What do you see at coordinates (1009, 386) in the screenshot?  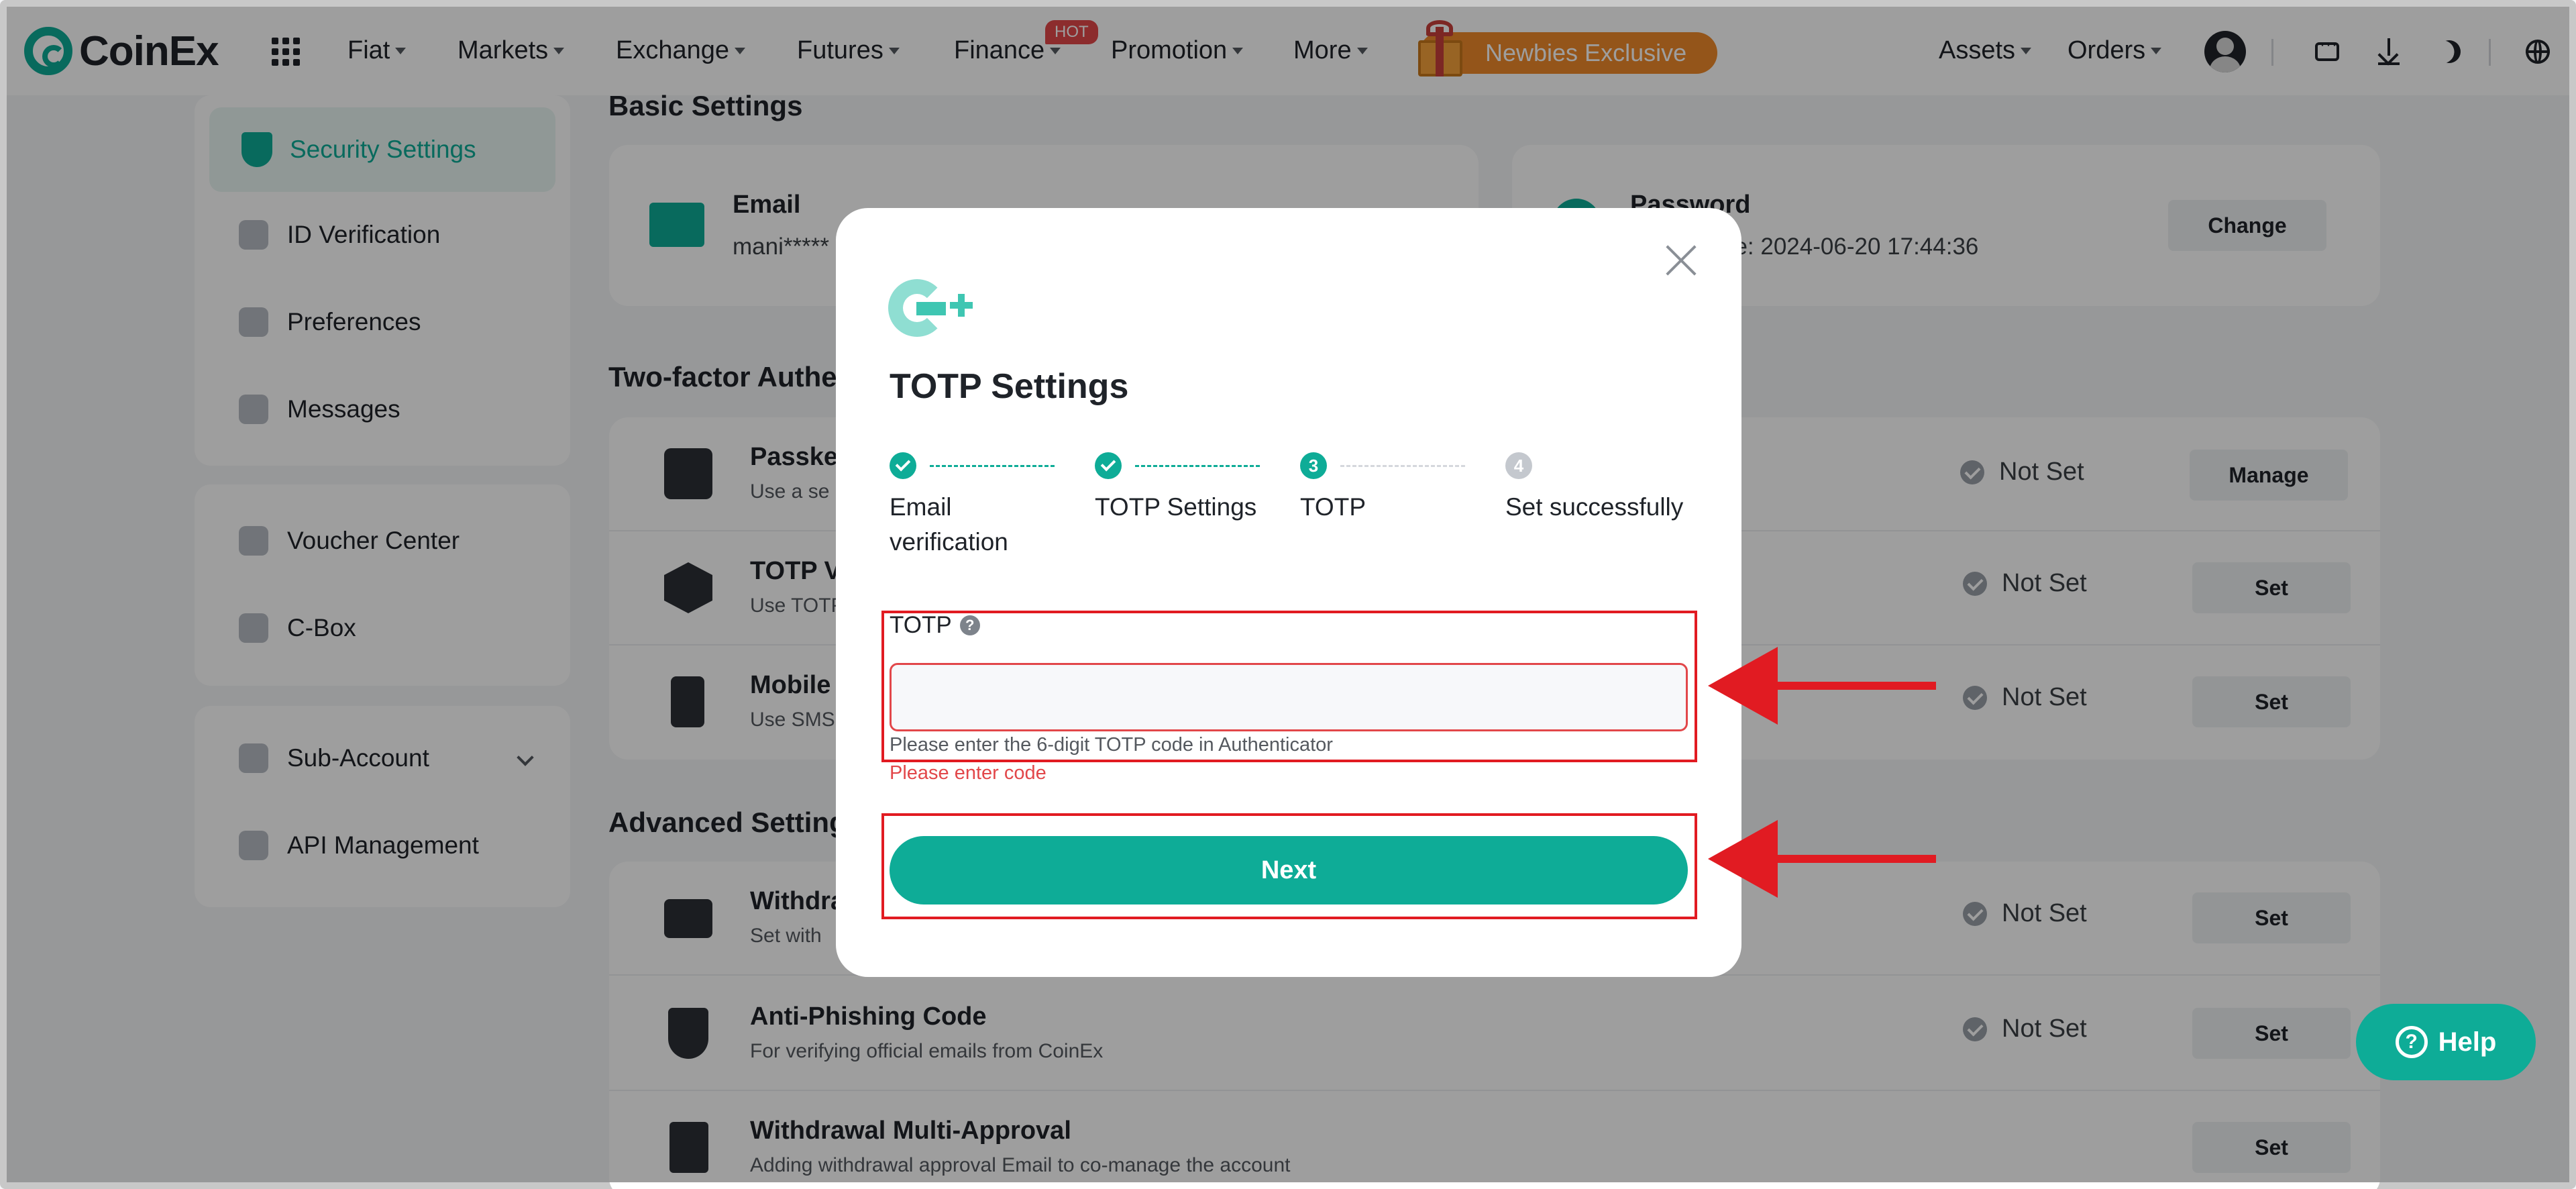 I see `modal-title: TOTP Settings` at bounding box center [1009, 386].